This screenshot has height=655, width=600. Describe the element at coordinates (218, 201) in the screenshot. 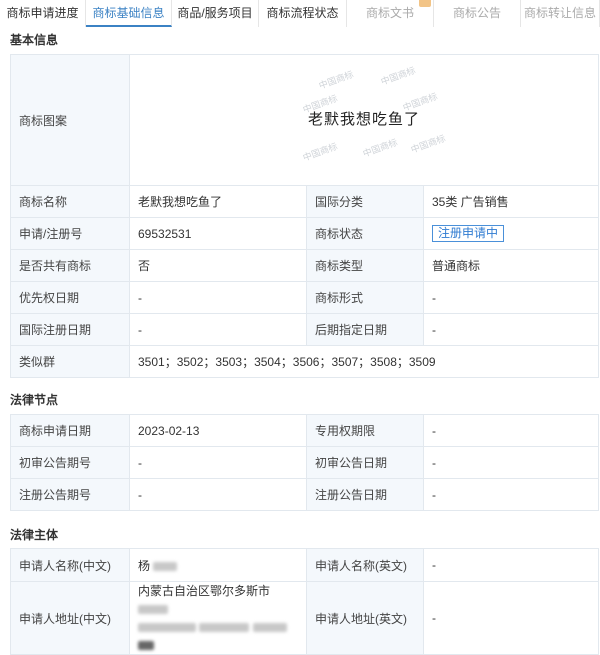

I see `trademark-name-value: 老默我想吃鱼了` at that location.